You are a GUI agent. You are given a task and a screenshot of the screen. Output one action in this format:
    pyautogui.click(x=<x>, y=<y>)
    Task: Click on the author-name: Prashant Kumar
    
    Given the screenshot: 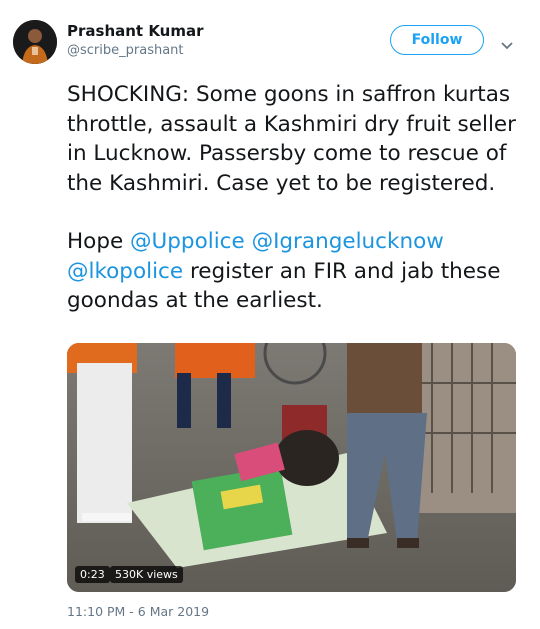 What is the action you would take?
    pyautogui.click(x=135, y=31)
    